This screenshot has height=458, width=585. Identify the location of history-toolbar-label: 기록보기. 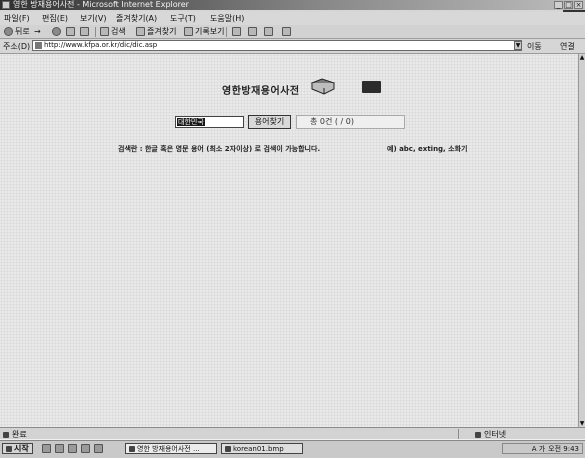
(210, 31).